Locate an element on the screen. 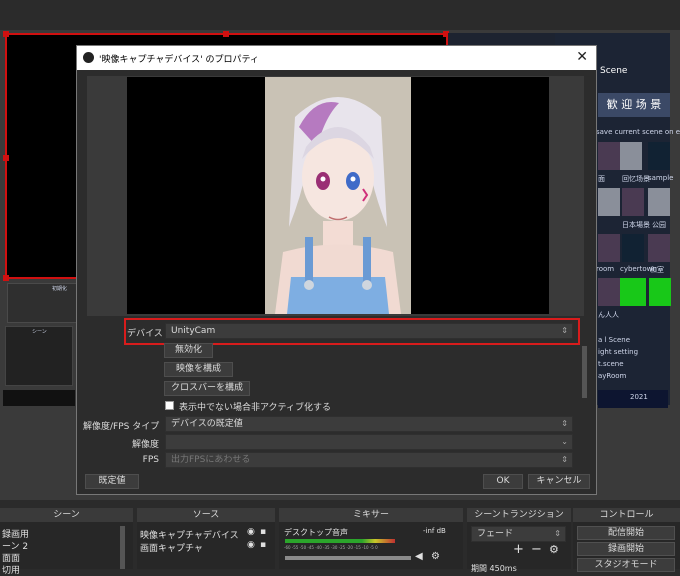  deactivate-when-hidden-label: 表示中でない場合非アクティブ化する is located at coordinates (255, 408).